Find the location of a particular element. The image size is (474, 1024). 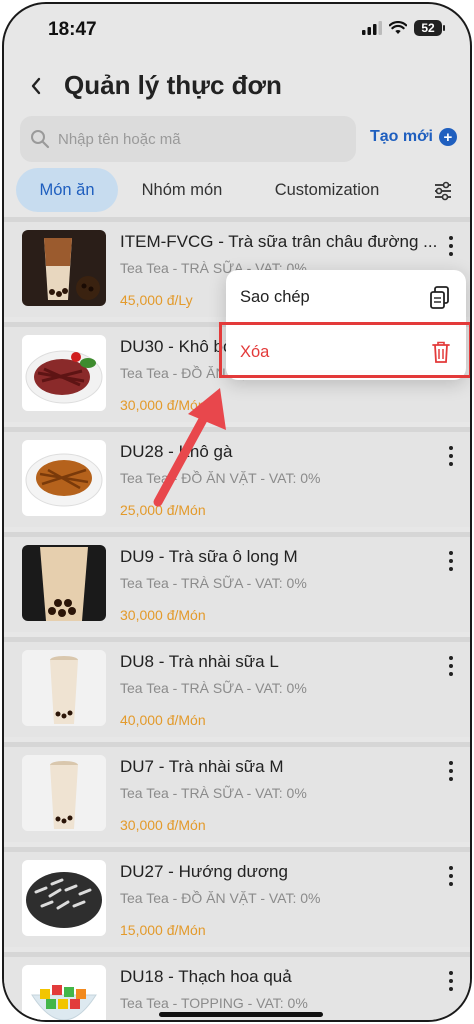

item-name: DU9 - Trà sữa ô long M is located at coordinates (209, 556).